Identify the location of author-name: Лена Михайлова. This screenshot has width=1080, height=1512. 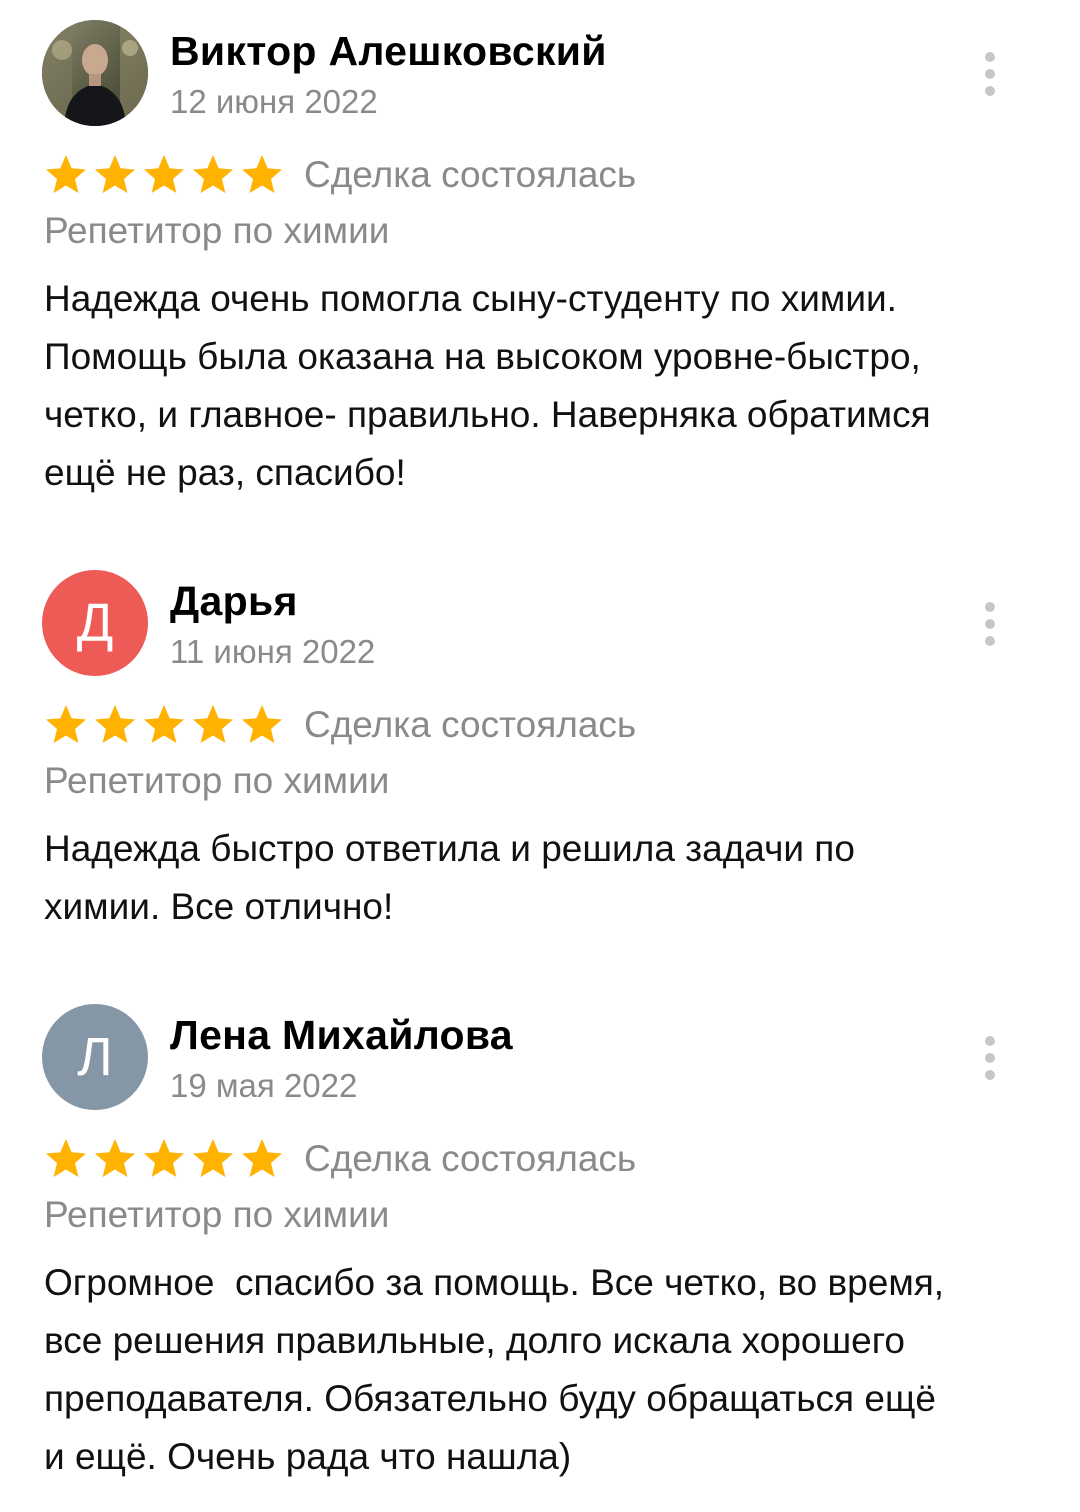
(341, 1035).